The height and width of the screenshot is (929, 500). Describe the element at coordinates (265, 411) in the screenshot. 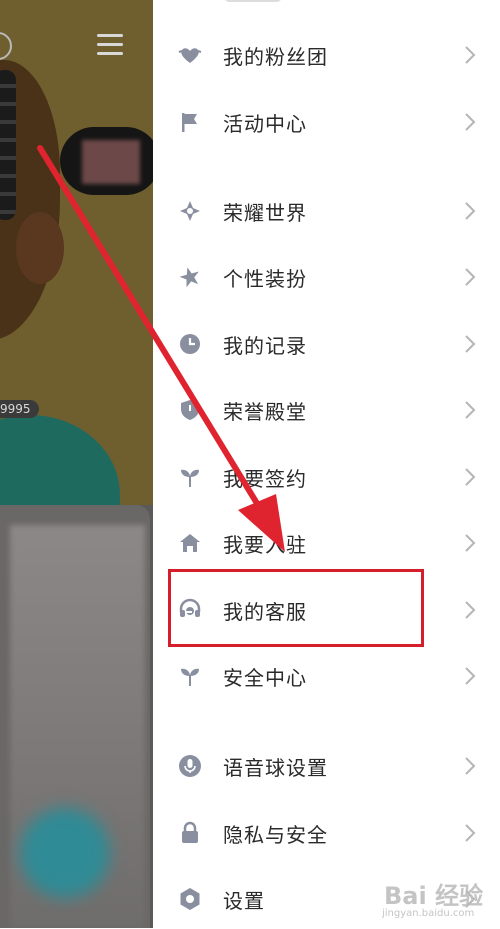

I see `menu-item-label: 荣誉殿堂` at that location.